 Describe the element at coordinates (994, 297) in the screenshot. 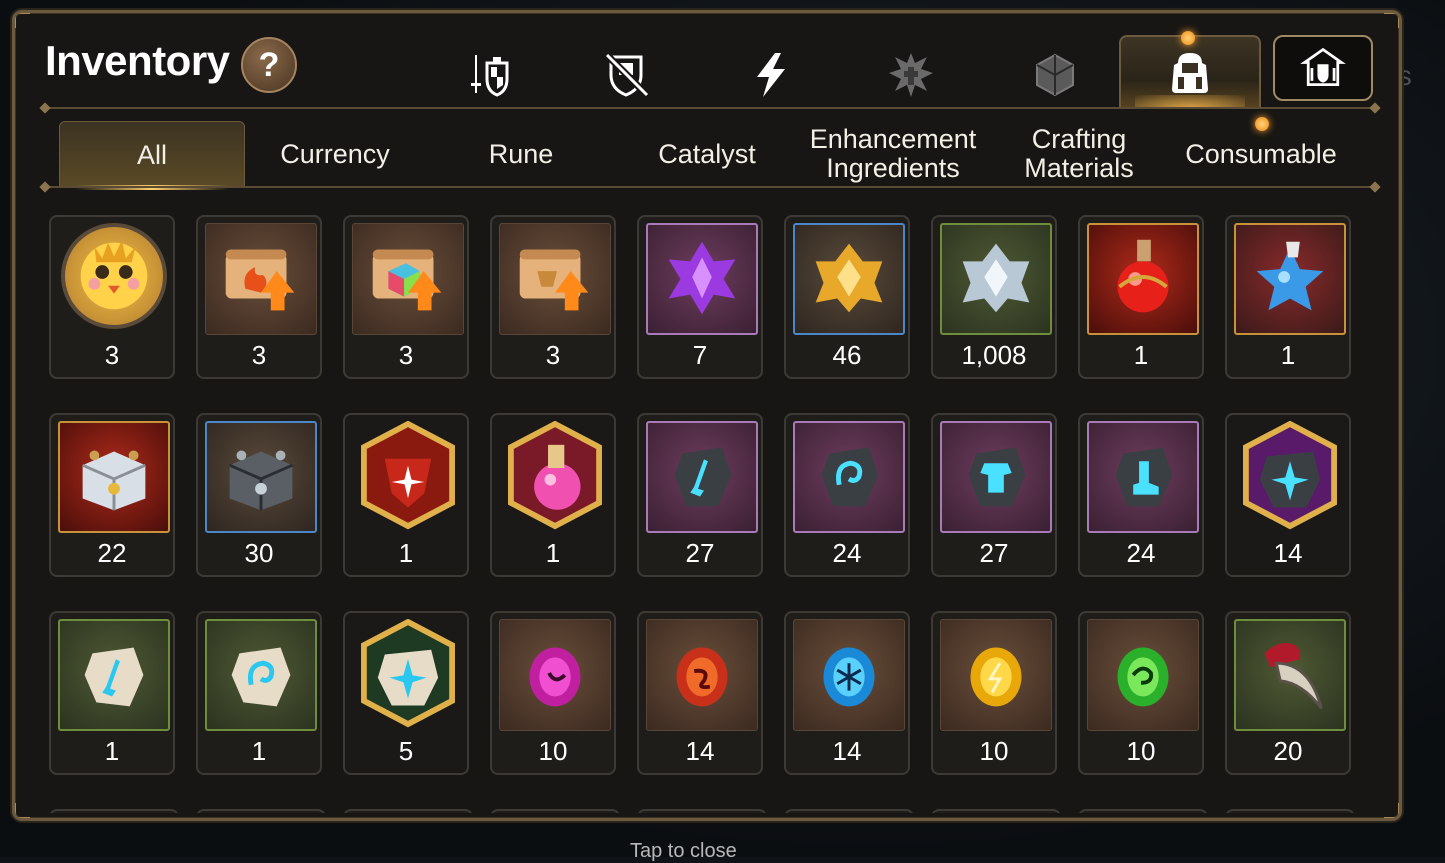

I see `inventory-item-slot: 1,008` at that location.